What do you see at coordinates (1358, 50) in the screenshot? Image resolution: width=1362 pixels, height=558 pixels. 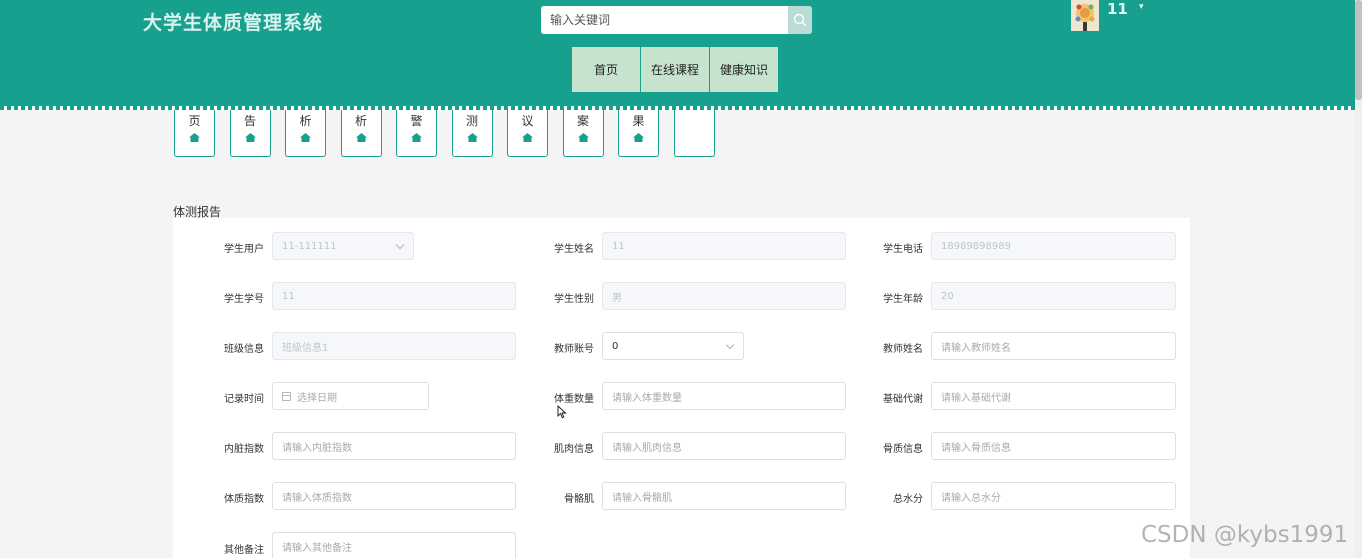 I see `scrollbar-thumb` at bounding box center [1358, 50].